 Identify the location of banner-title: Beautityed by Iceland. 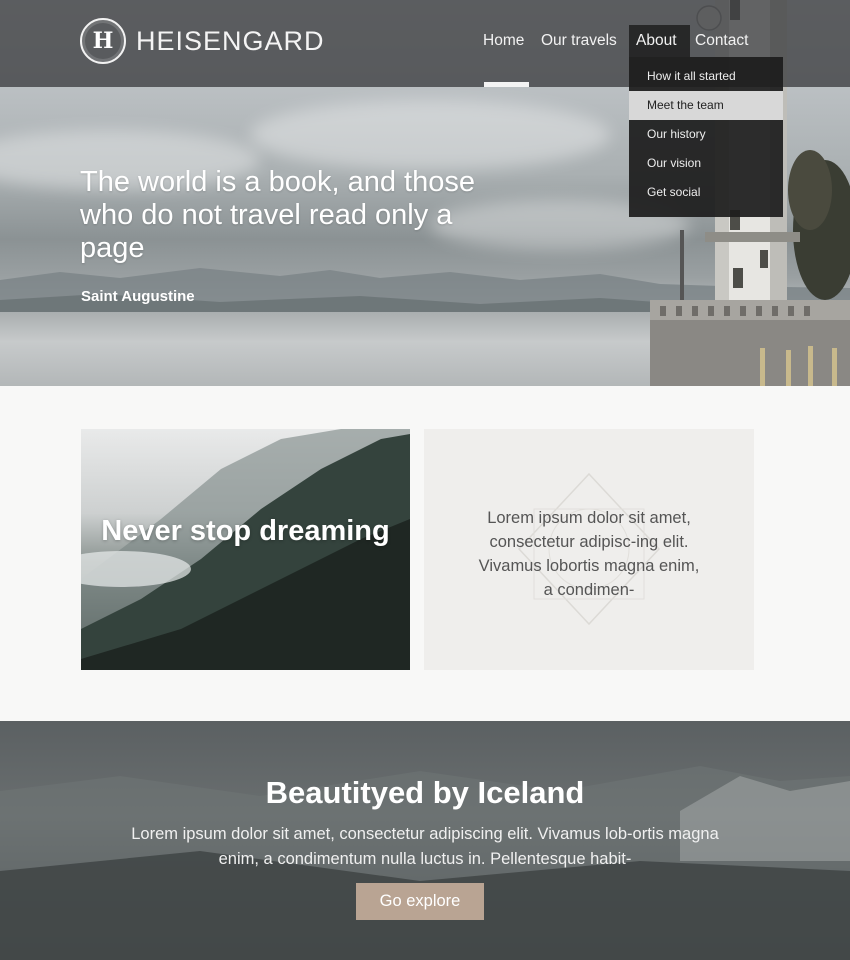
(425, 792).